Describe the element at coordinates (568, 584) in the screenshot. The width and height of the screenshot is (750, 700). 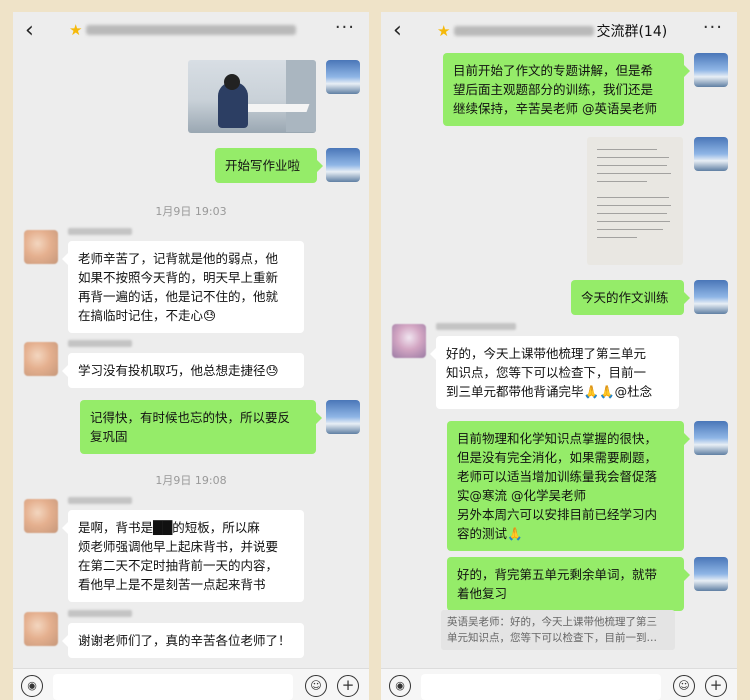
I see `message-bubble: 好的，背完第五单元剩余单词，就带 着他复习` at that location.